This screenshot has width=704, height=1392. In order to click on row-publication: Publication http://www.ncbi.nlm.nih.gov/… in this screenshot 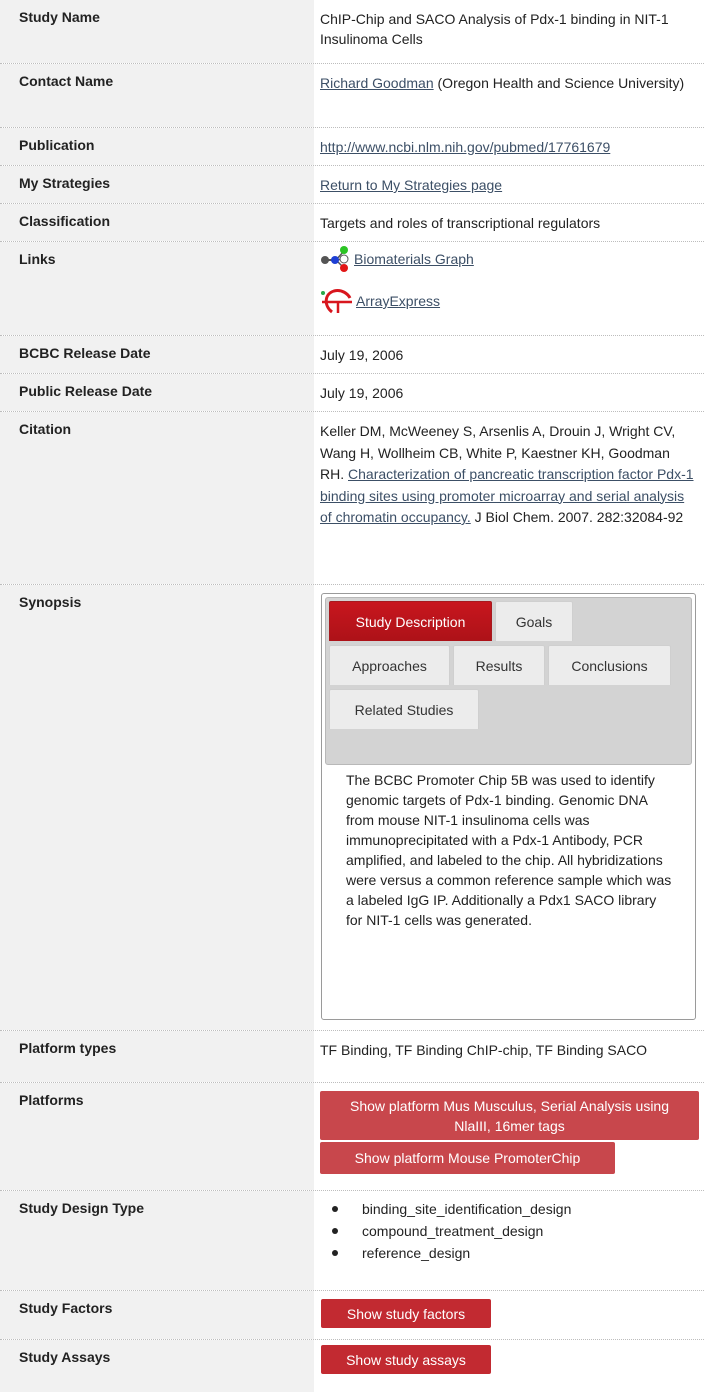, I will do `click(352, 147)`.